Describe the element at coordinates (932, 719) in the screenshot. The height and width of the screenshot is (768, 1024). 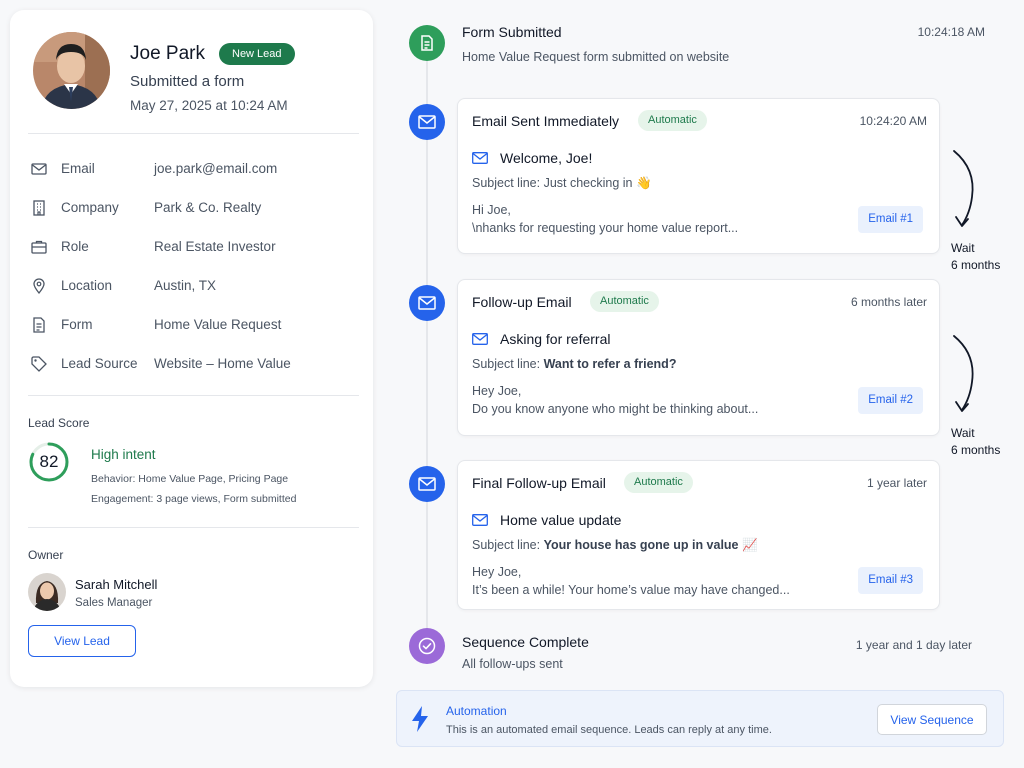
I see `view-sequence-button: View Sequence` at that location.